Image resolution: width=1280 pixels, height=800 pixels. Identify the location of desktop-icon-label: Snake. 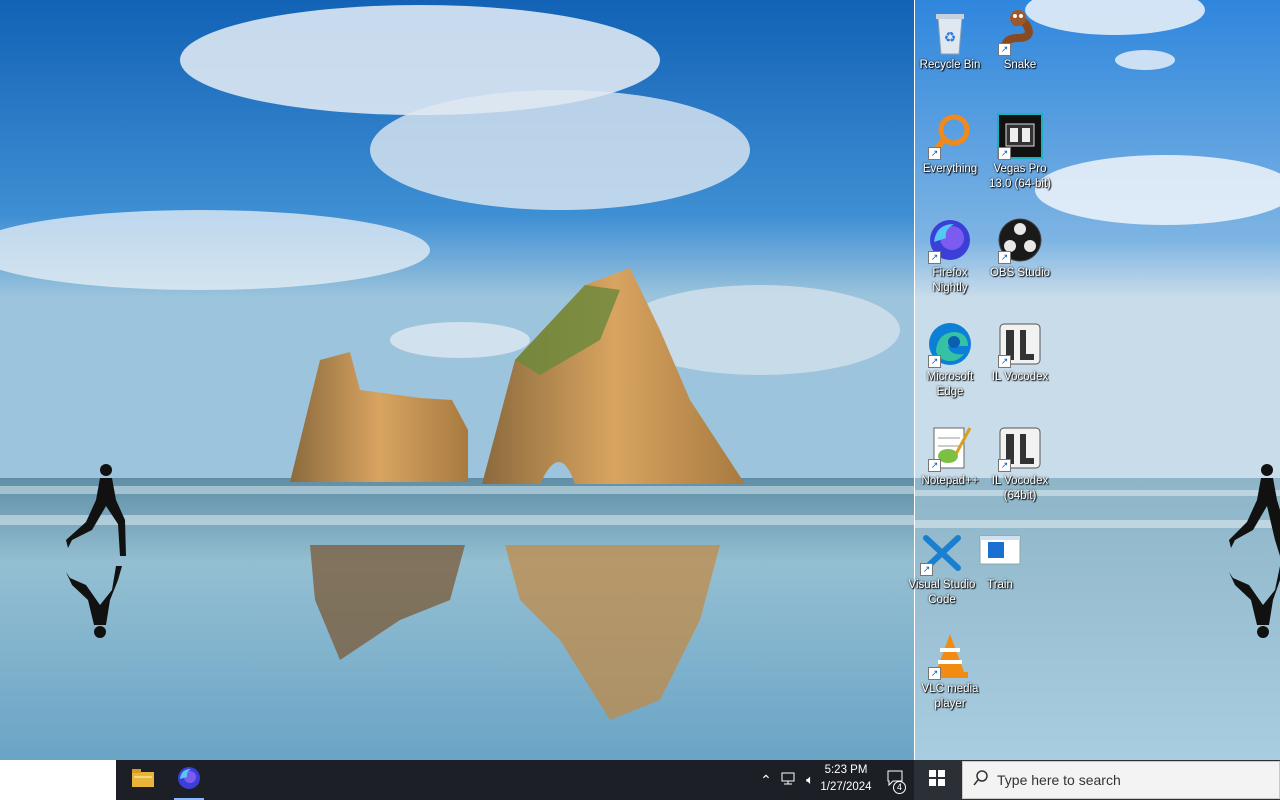
(1020, 65).